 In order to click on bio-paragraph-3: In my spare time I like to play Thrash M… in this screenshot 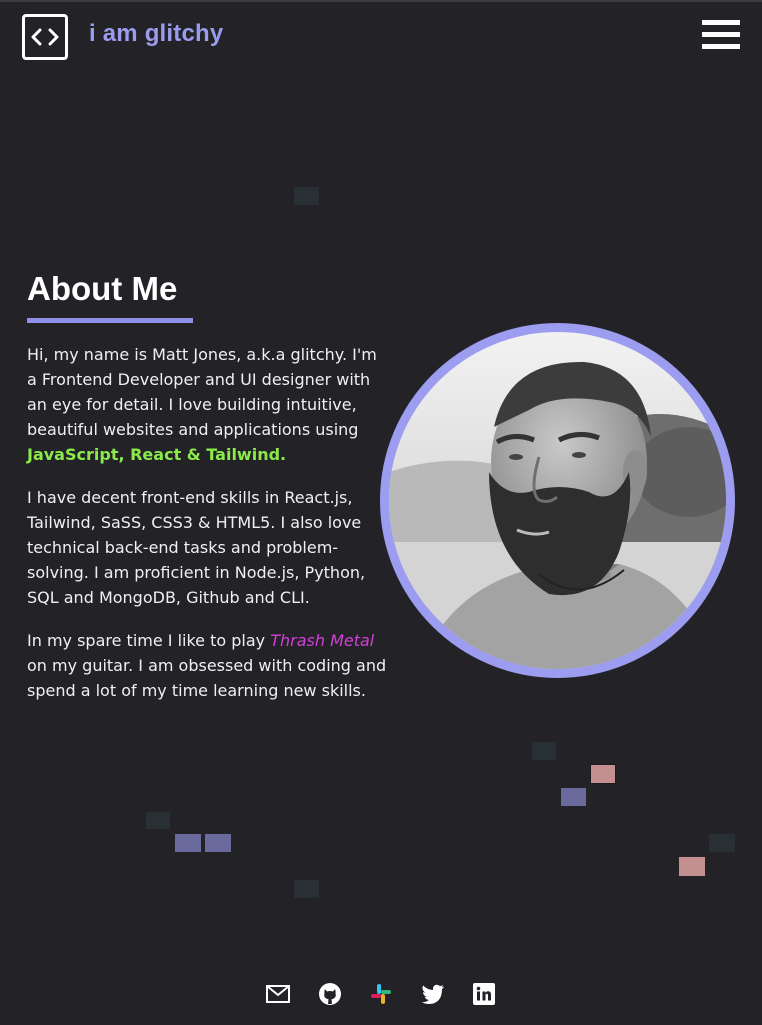, I will do `click(207, 665)`.